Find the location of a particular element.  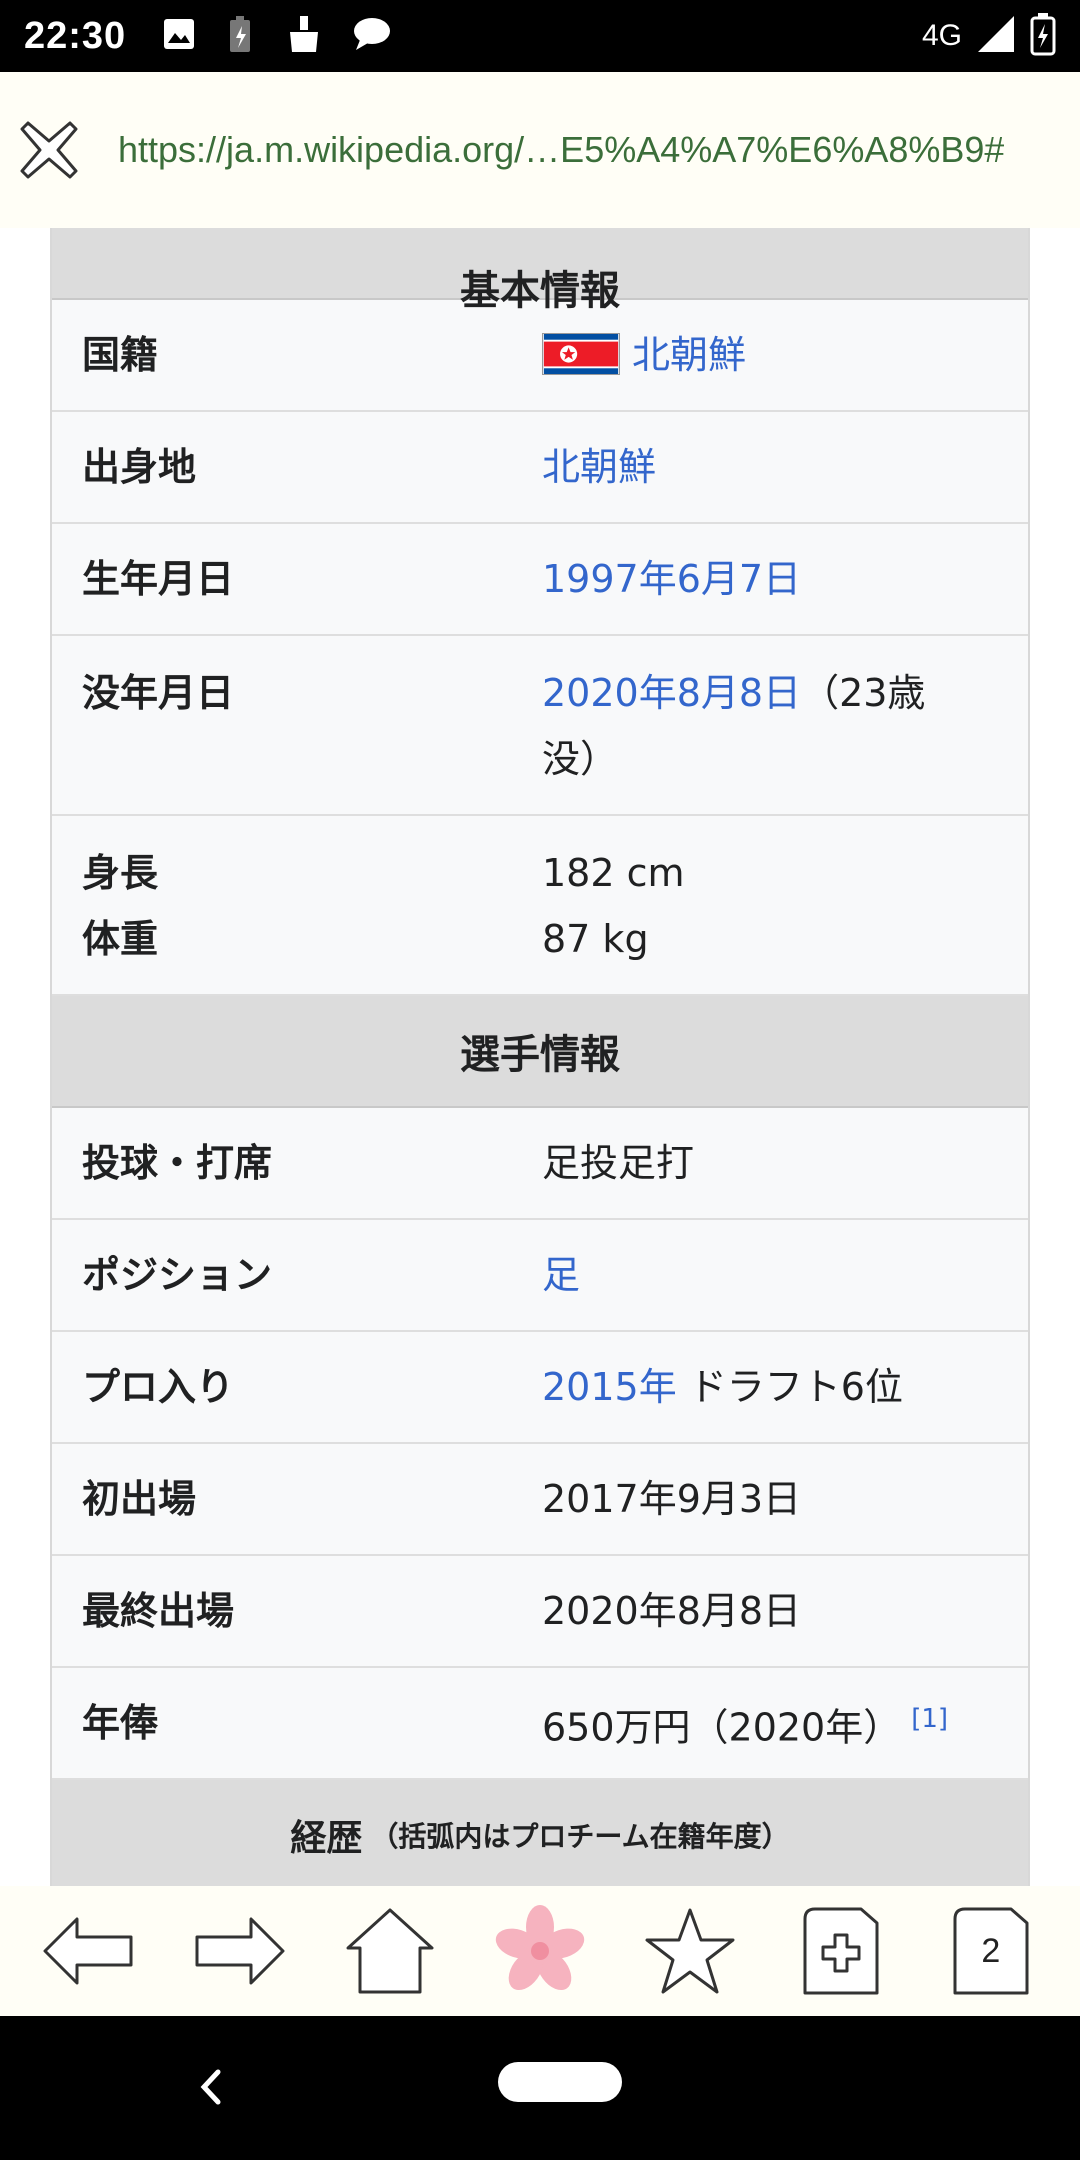

star-icon is located at coordinates (690, 1951).